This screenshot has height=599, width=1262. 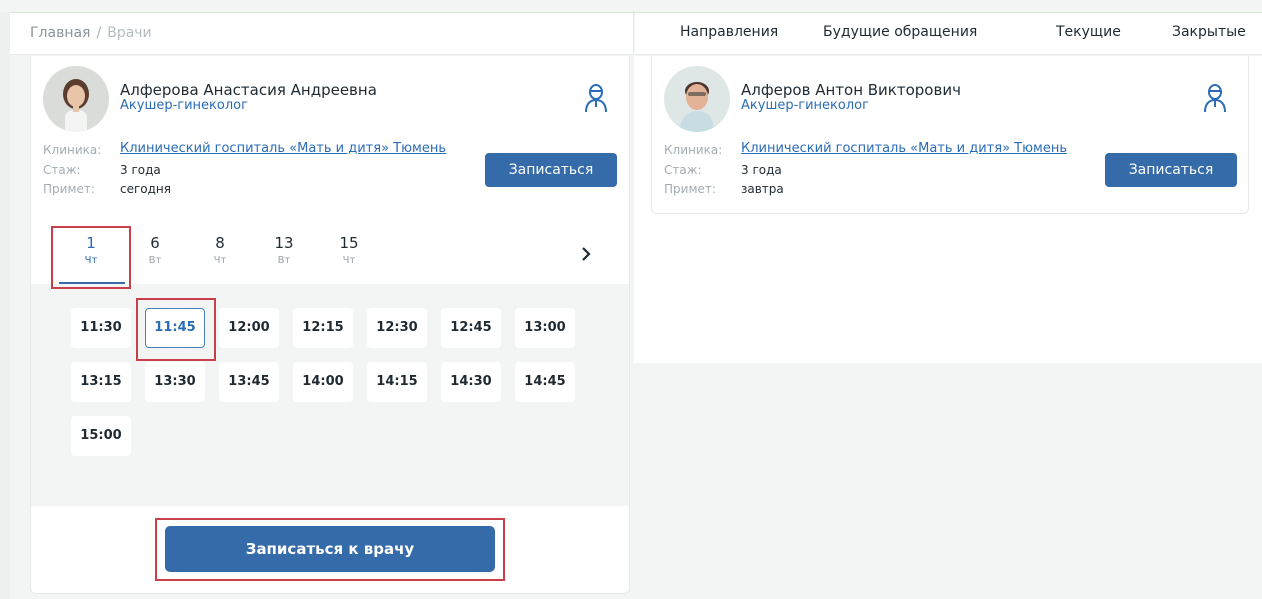 What do you see at coordinates (349, 243) in the screenshot?
I see `date-day: 15` at bounding box center [349, 243].